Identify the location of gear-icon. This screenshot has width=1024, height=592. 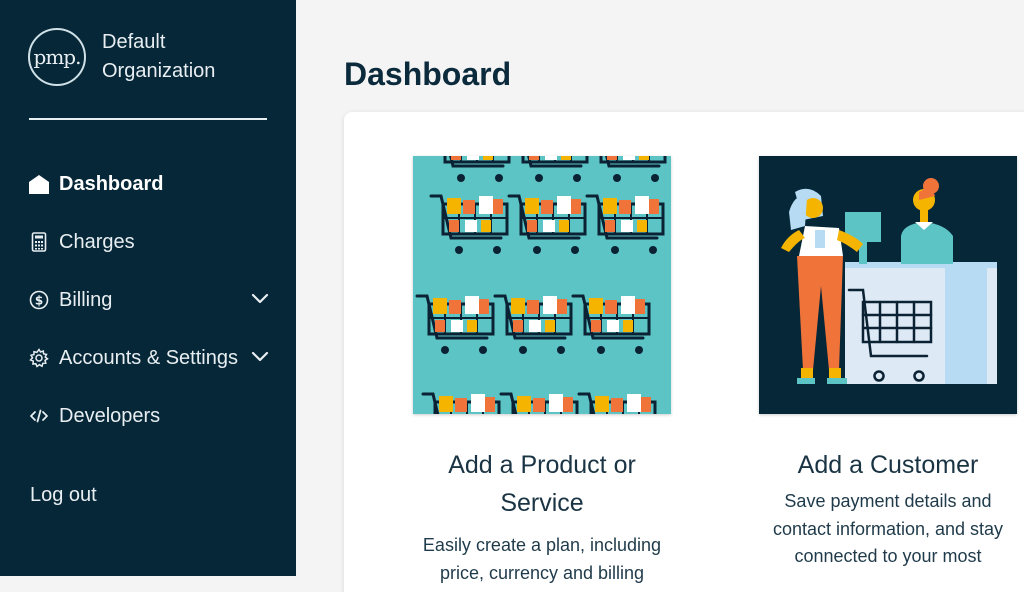
(39, 358).